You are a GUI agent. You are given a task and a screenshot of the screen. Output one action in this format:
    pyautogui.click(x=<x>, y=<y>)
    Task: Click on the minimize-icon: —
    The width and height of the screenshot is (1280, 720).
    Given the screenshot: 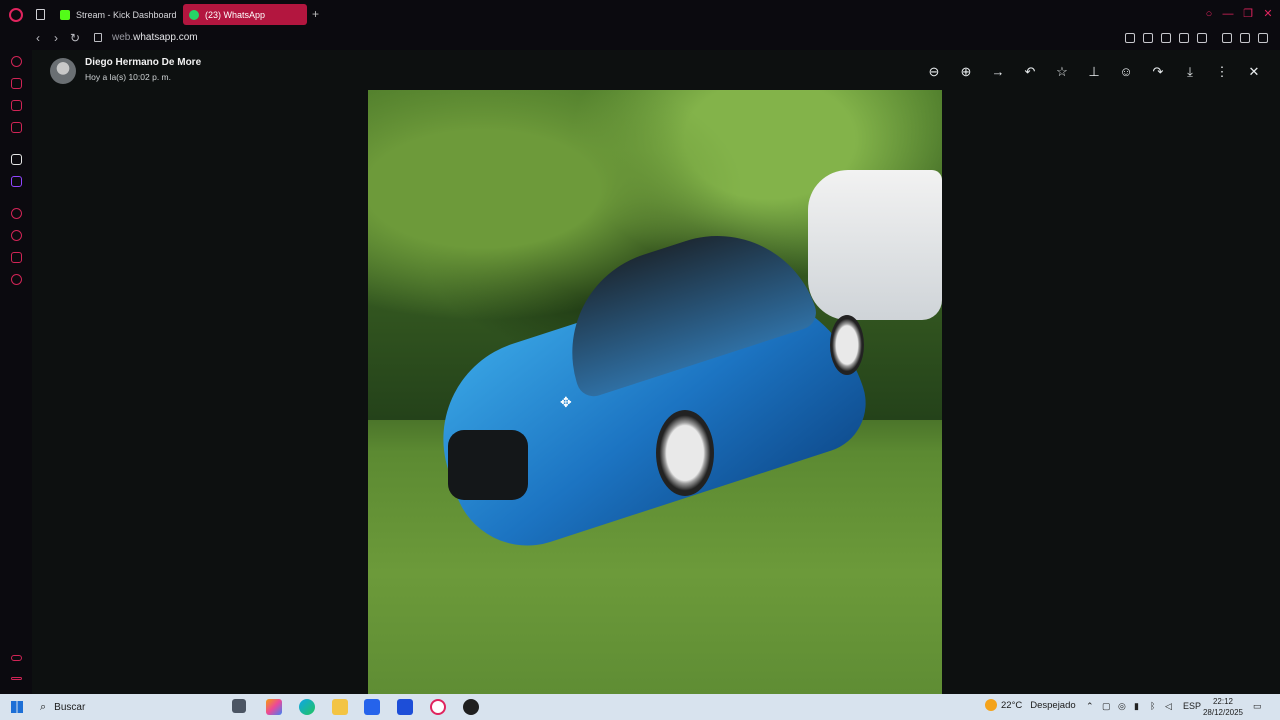 What is the action you would take?
    pyautogui.click(x=1228, y=14)
    